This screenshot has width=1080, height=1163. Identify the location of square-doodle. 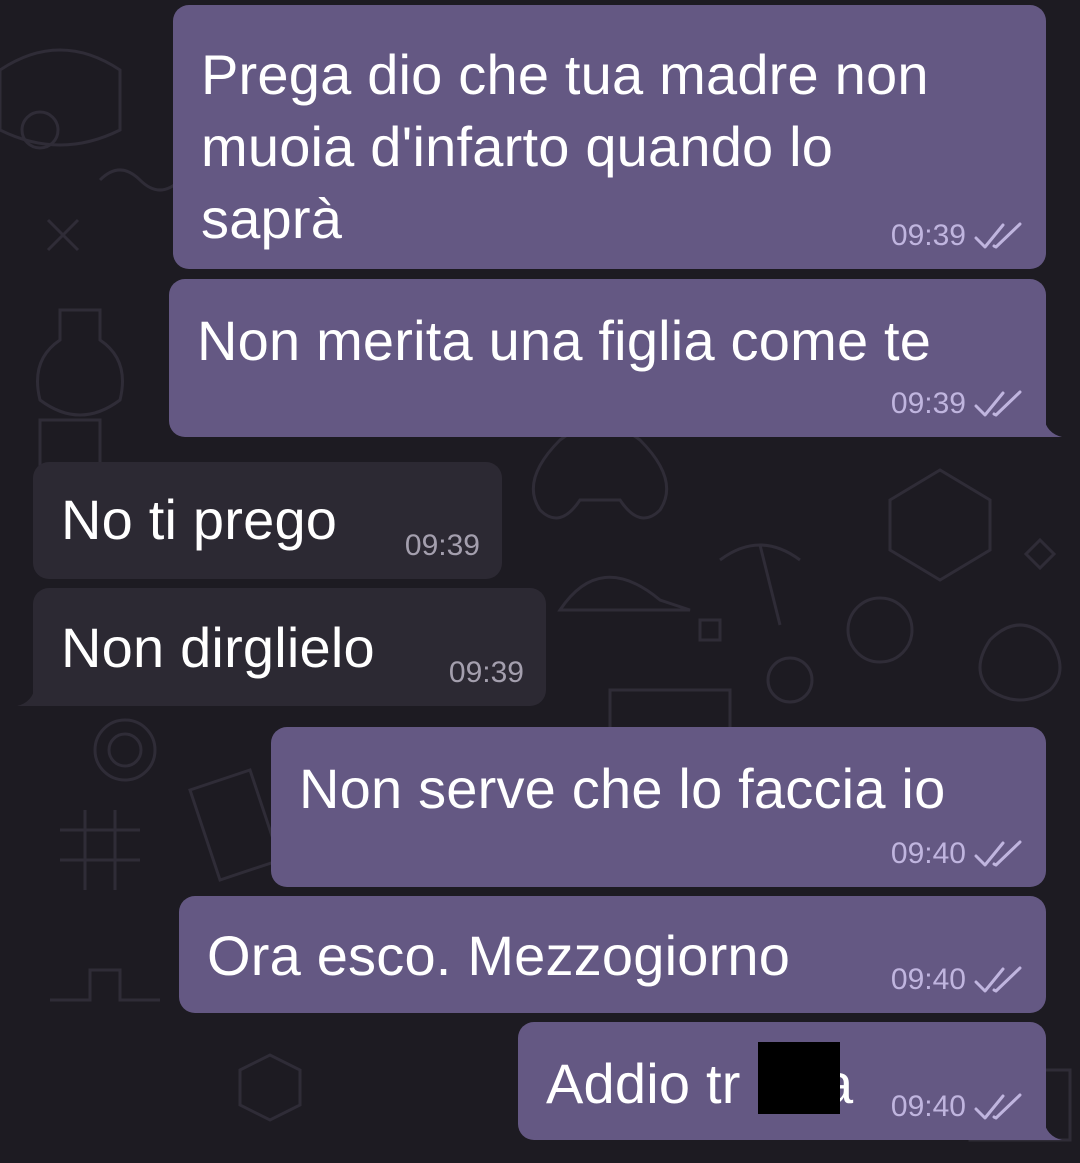
(710, 630).